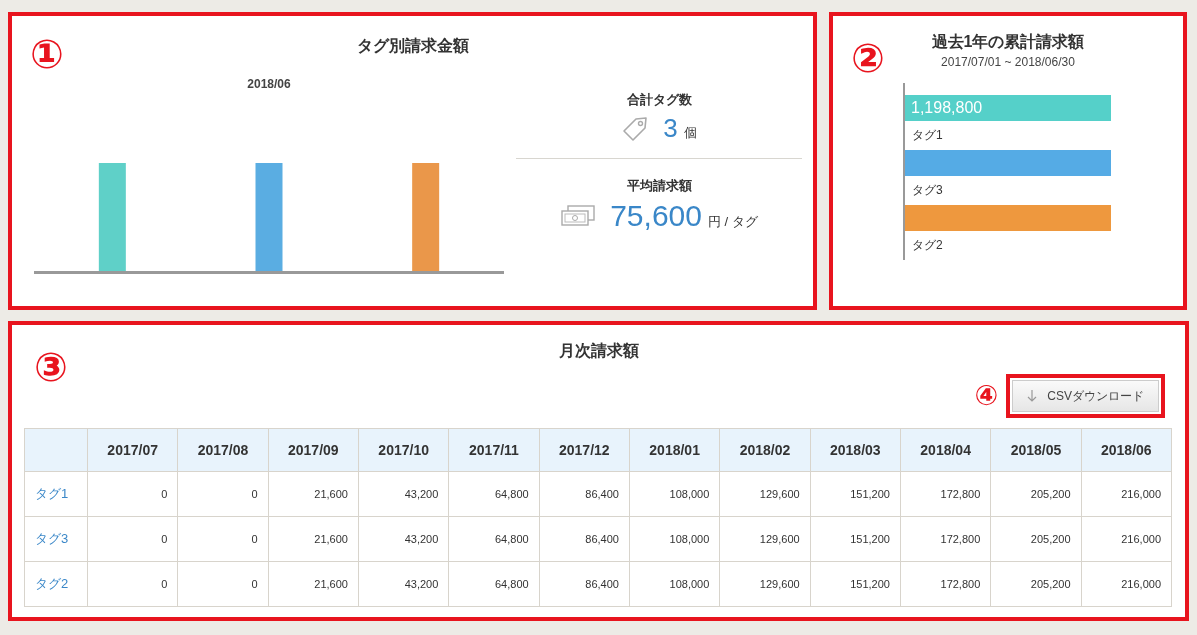  I want to click on tag-icon, so click(635, 128).